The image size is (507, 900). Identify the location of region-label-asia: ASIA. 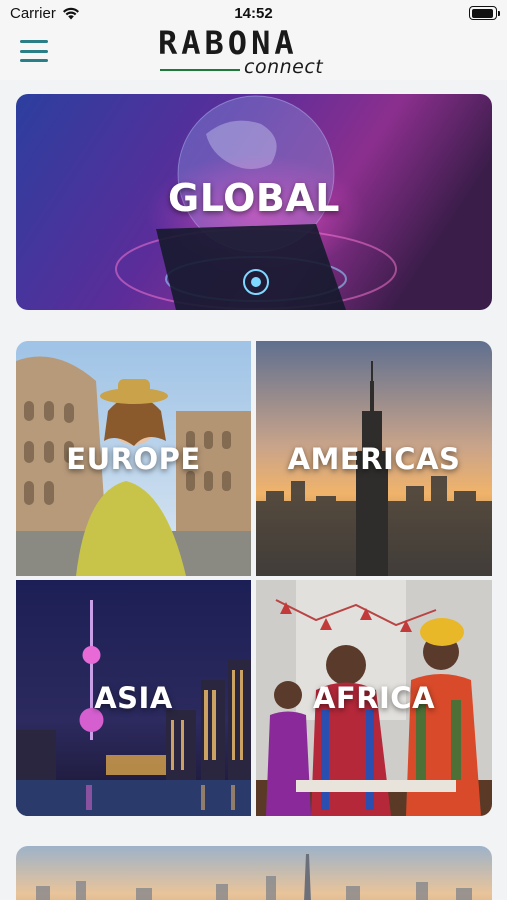
(133, 698).